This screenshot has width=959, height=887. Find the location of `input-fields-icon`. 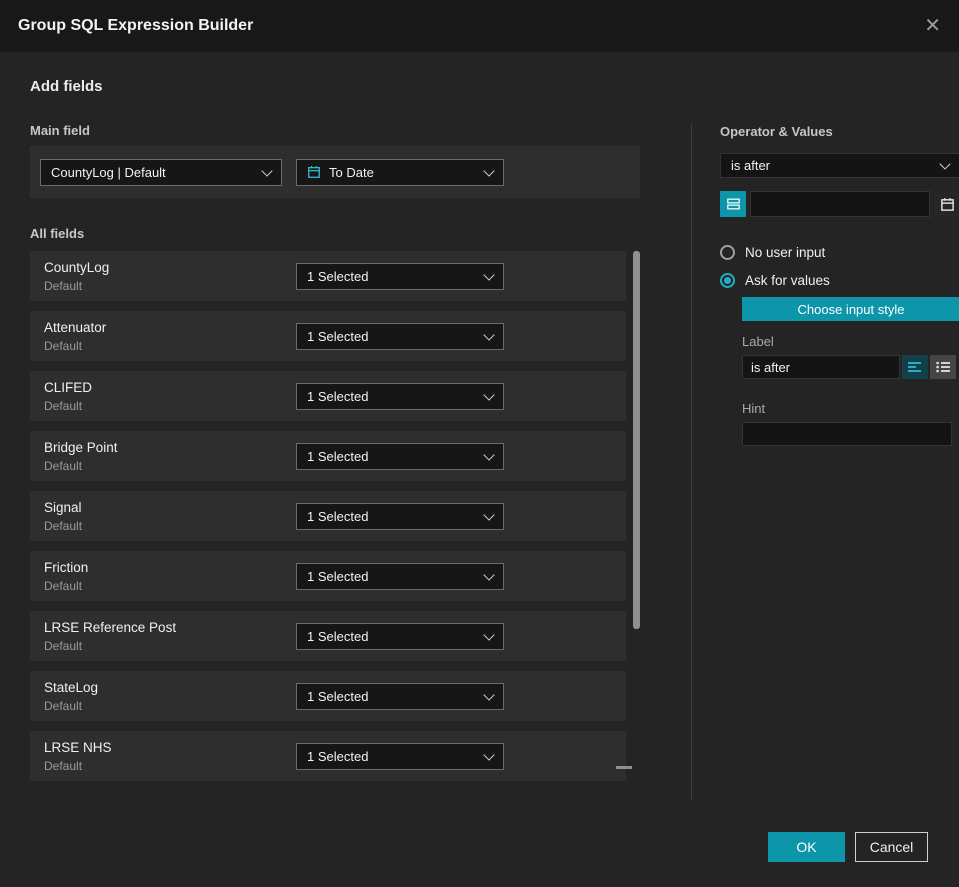

input-fields-icon is located at coordinates (733, 204).